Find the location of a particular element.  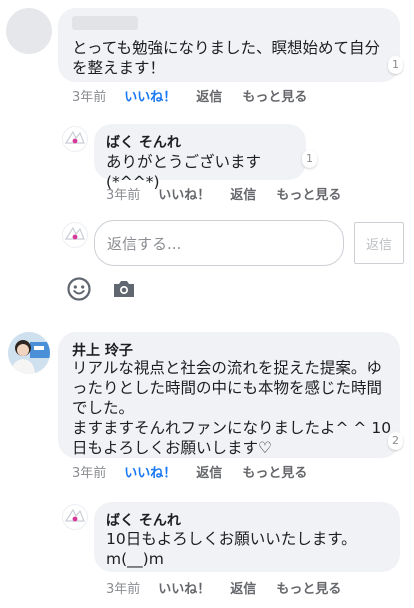

author-name: 井上 玲子 is located at coordinates (102, 350).